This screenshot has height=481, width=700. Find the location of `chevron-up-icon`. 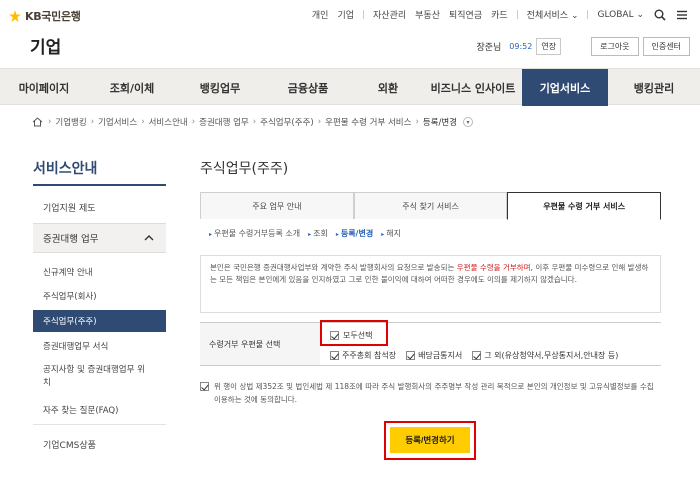

chevron-up-icon is located at coordinates (149, 238).